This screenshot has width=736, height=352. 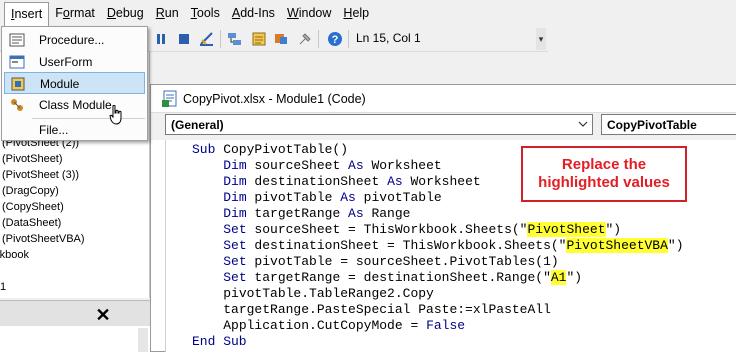 What do you see at coordinates (402, 261) in the screenshot?
I see `code-token: pivotTable = sourceSheet.PivotTables(1)` at bounding box center [402, 261].